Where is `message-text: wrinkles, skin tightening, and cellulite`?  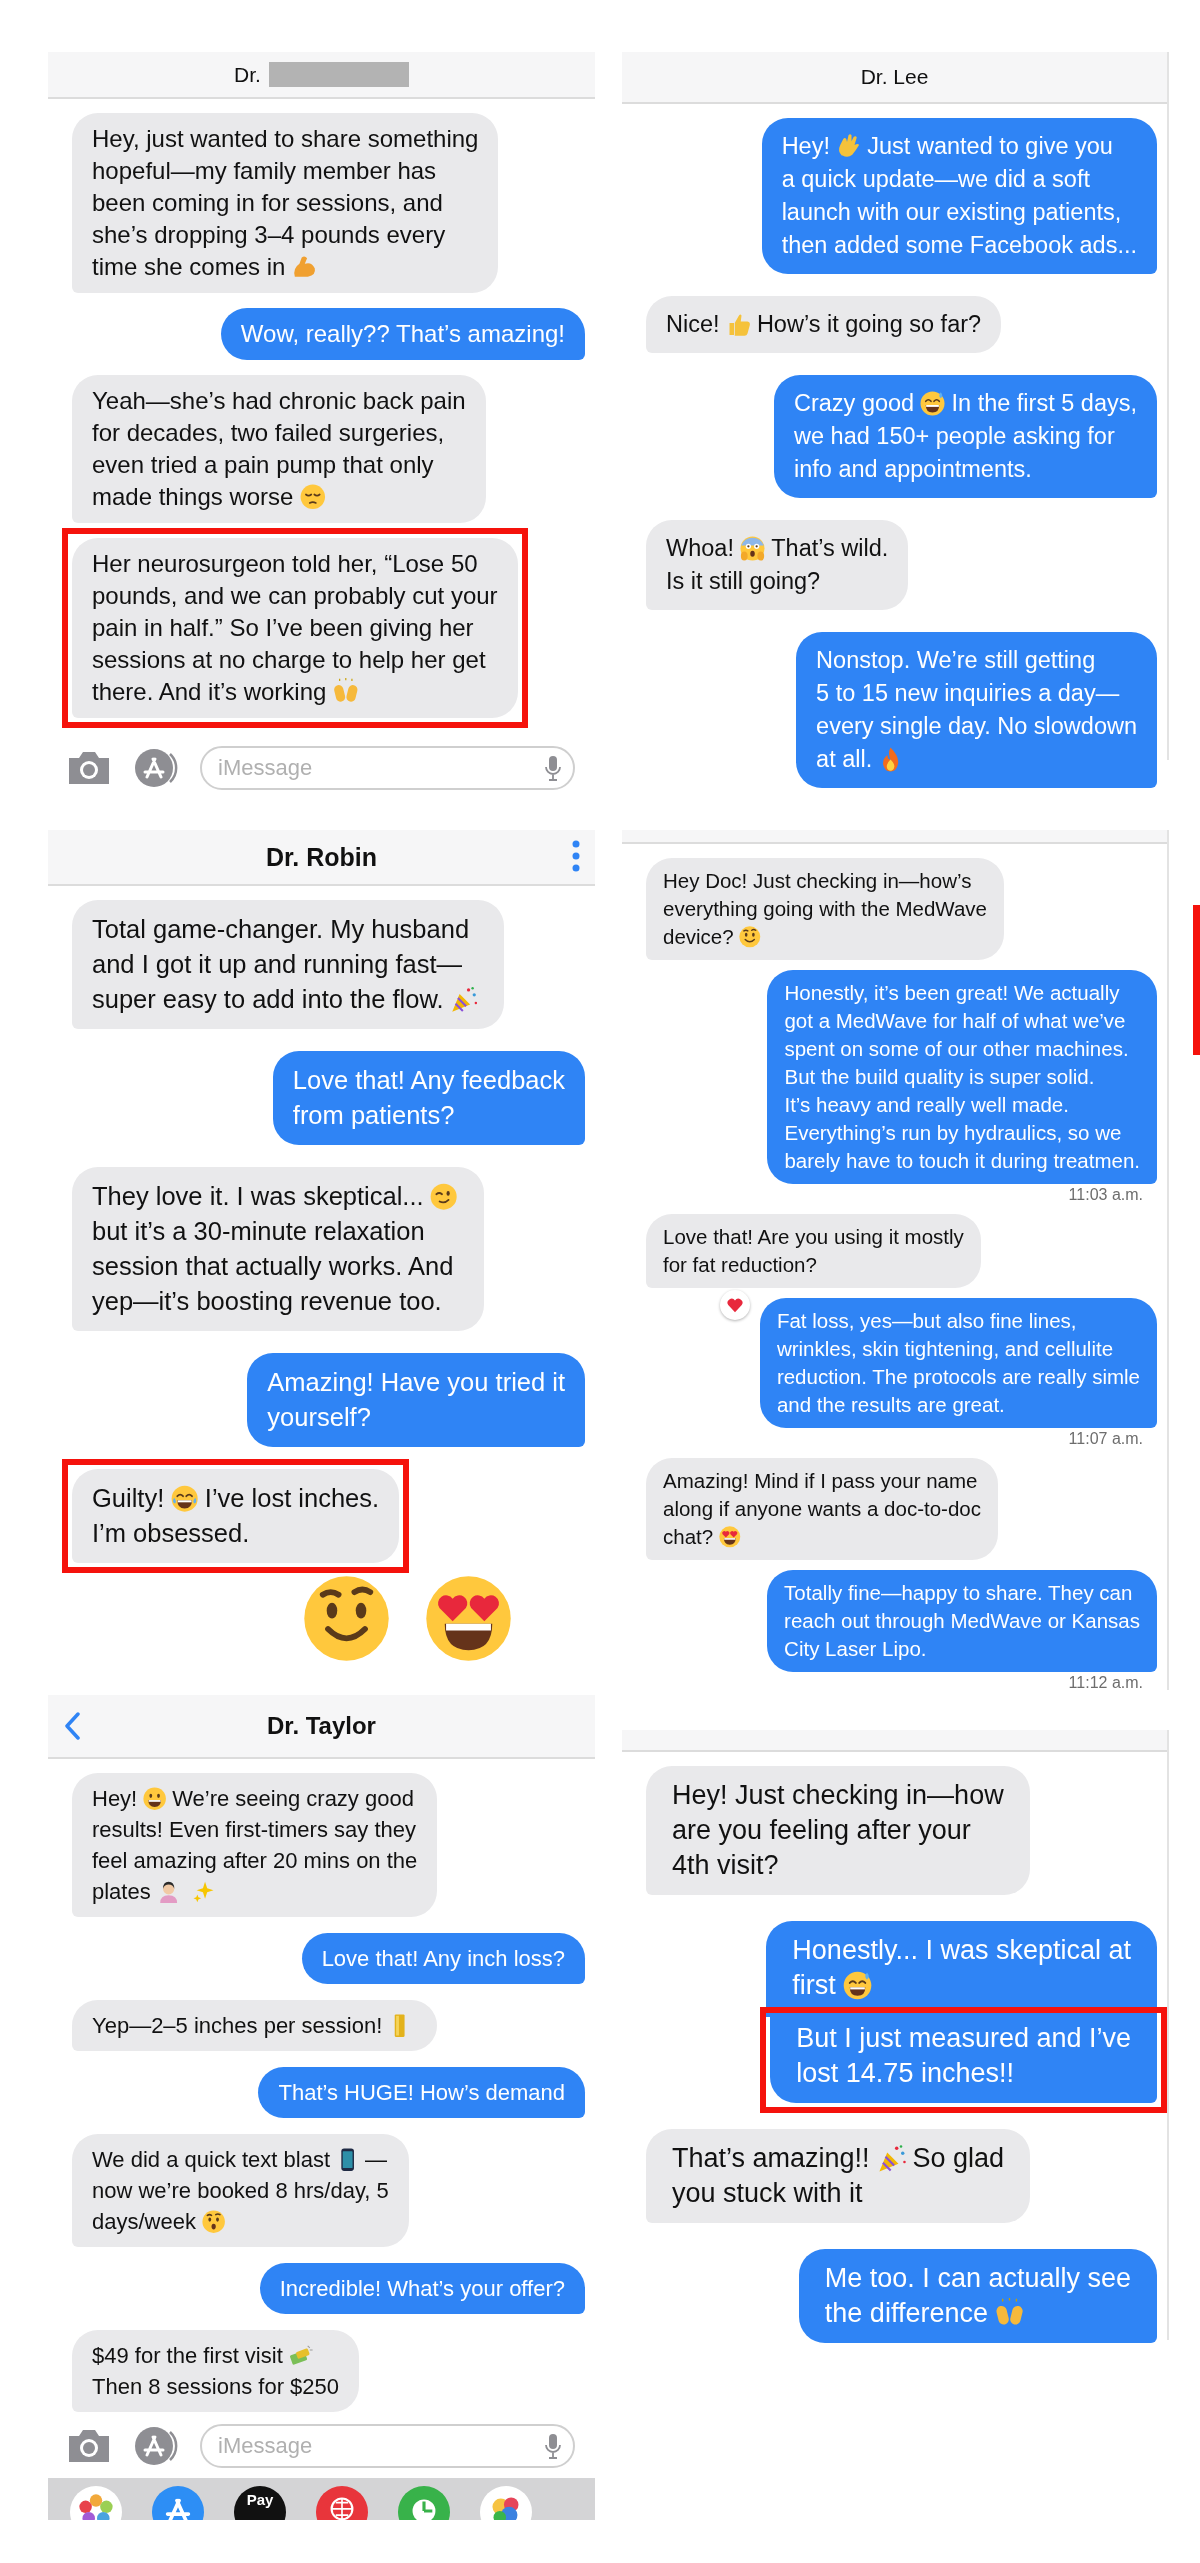
message-text: wrinkles, skin tightening, and cellulite is located at coordinates (945, 1349).